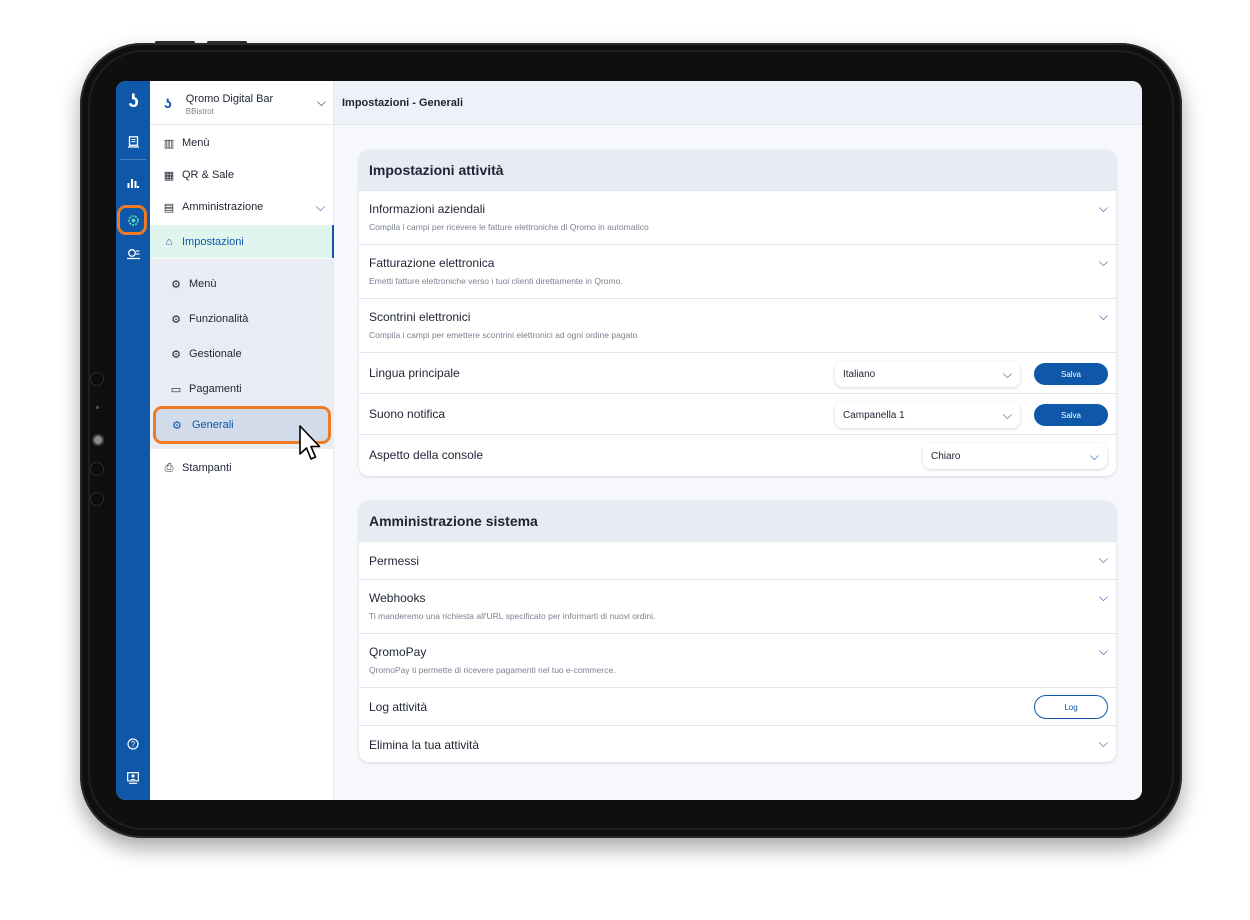 This screenshot has height=920, width=1250. Describe the element at coordinates (196, 143) in the screenshot. I see `sidebar-item-label: Menù` at that location.